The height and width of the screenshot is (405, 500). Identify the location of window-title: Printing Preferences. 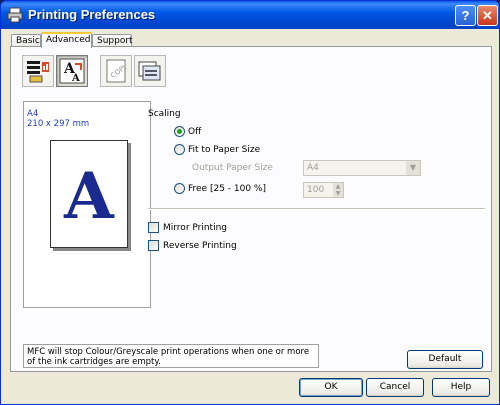
(92, 14).